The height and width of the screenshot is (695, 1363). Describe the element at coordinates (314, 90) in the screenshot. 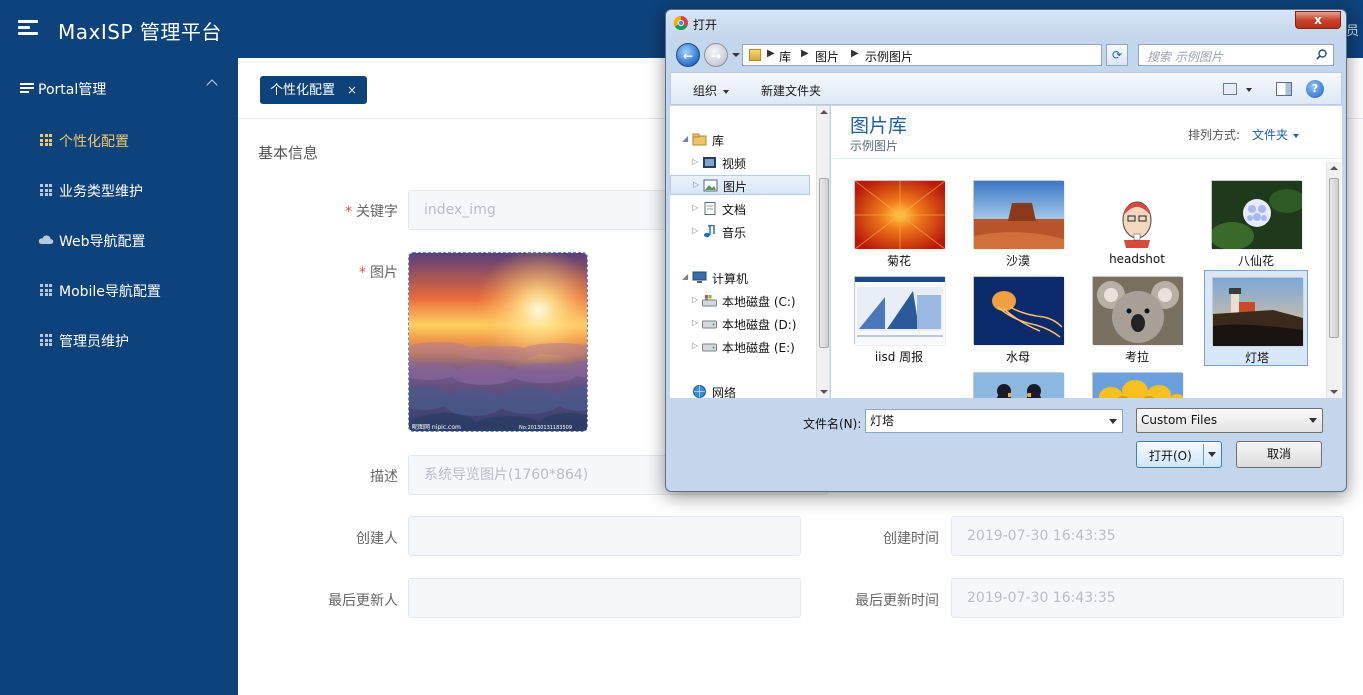

I see `tab-personalization: 个性化配置 ×` at that location.